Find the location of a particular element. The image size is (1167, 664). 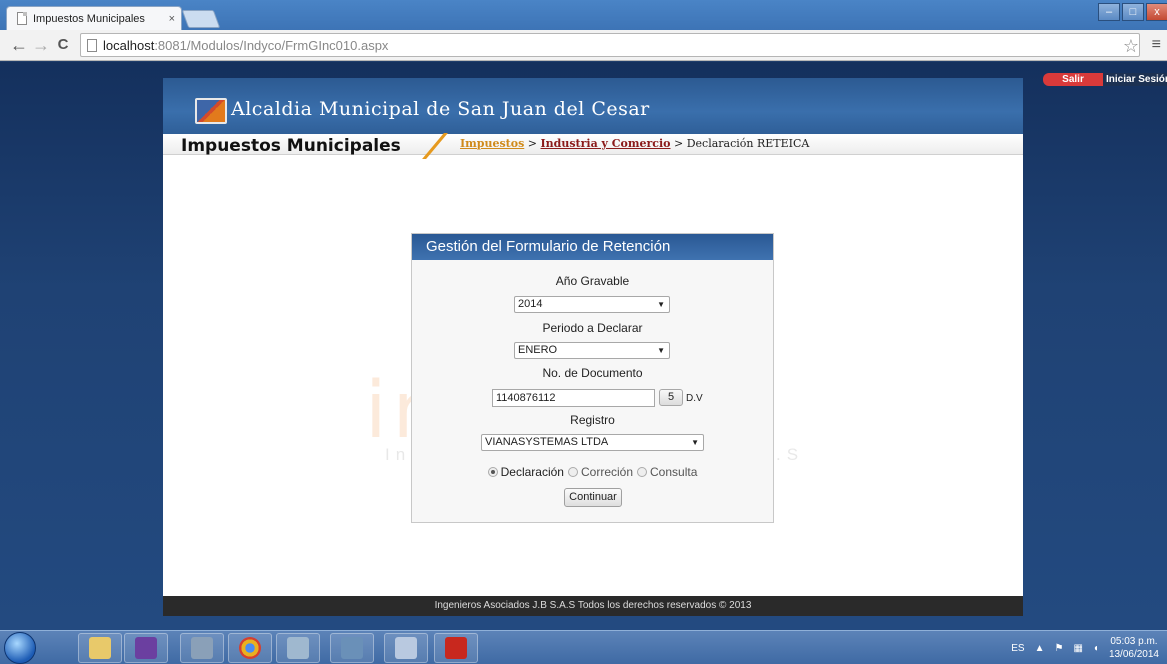

back-arrow-icon: ← is located at coordinates (19, 45).